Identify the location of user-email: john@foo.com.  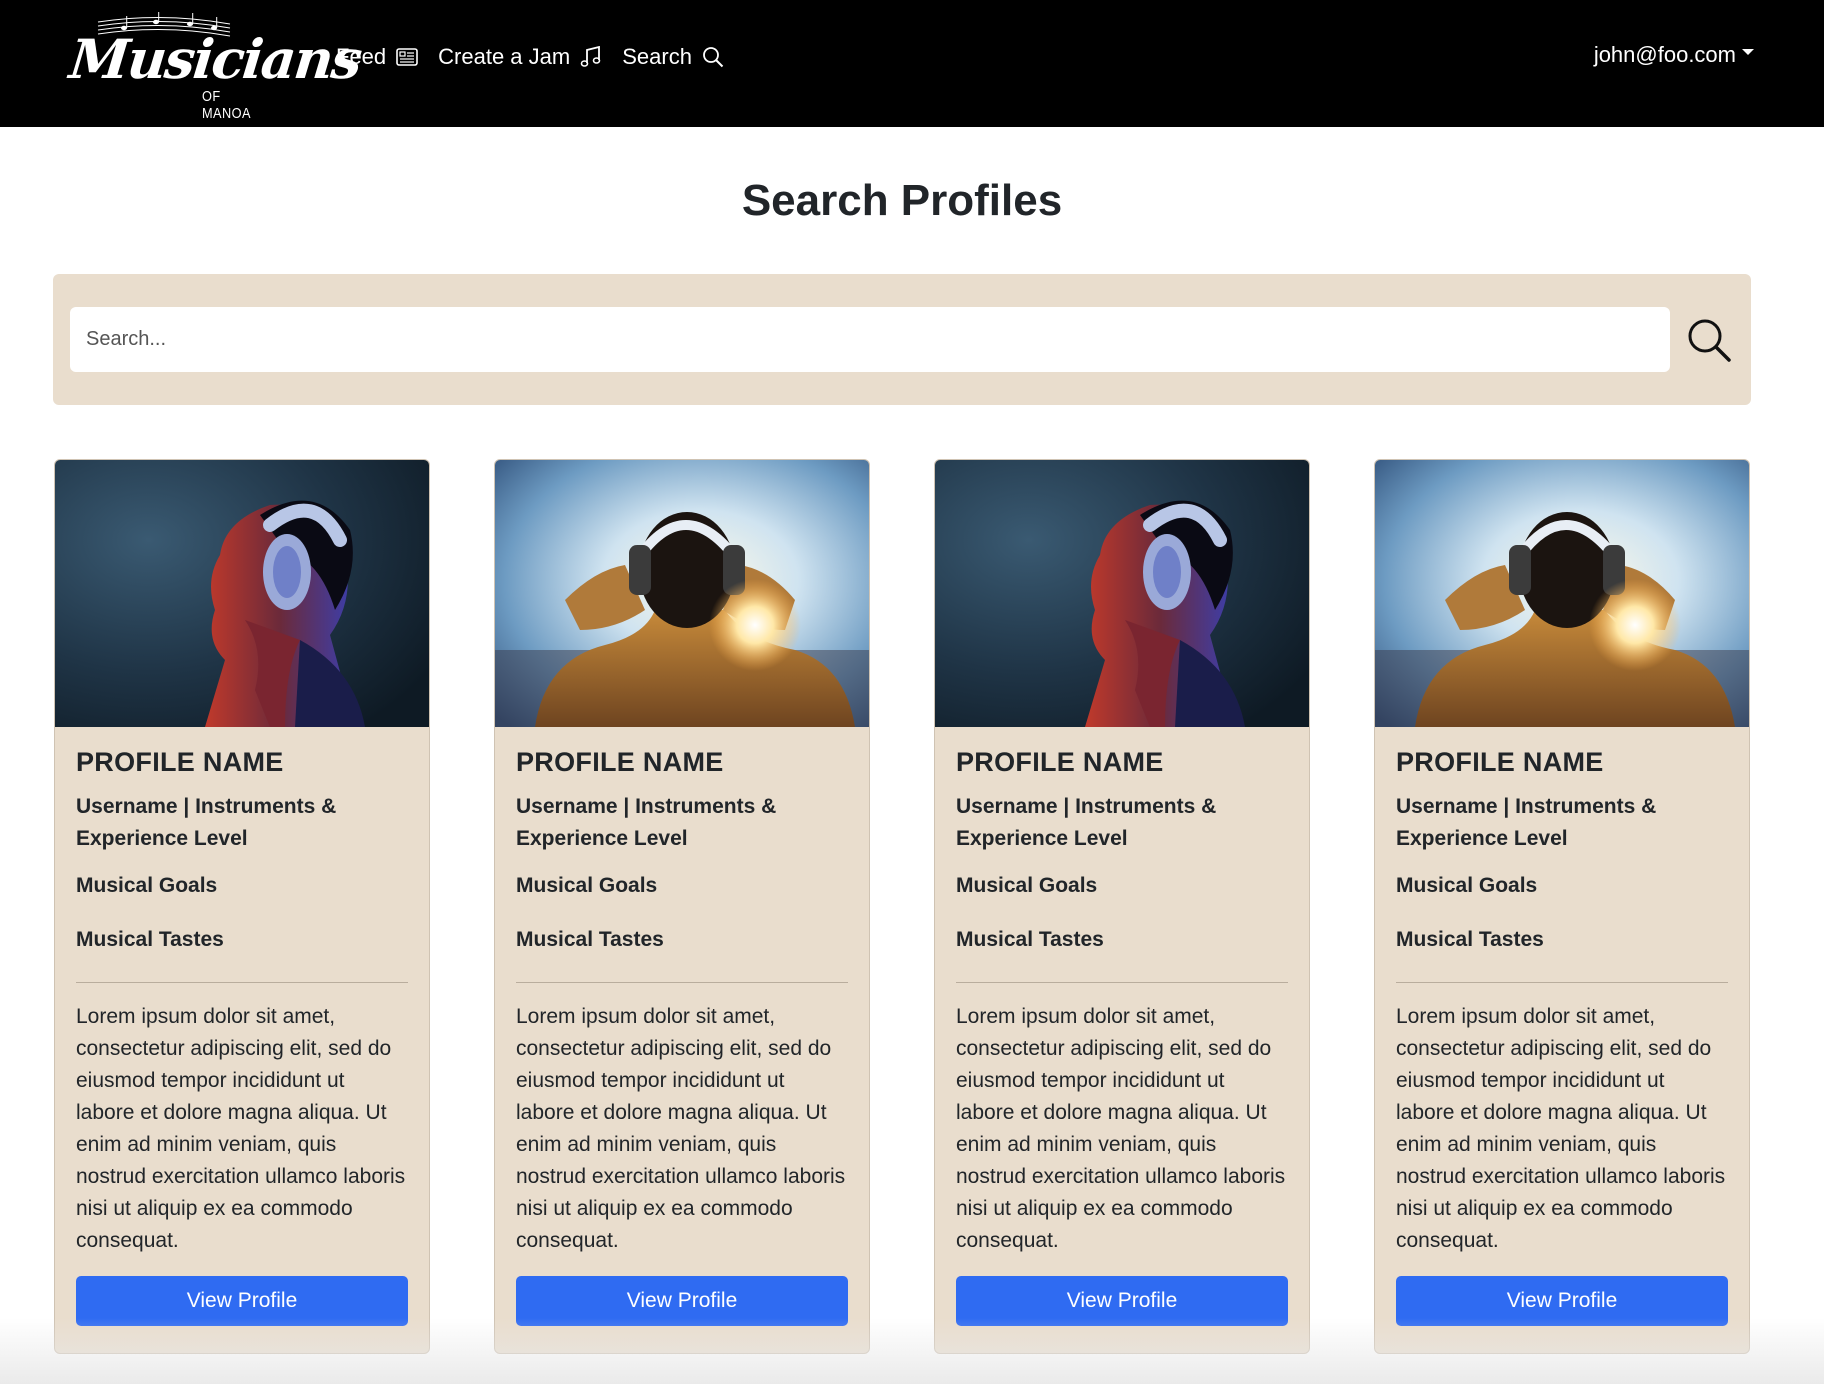
(1664, 54).